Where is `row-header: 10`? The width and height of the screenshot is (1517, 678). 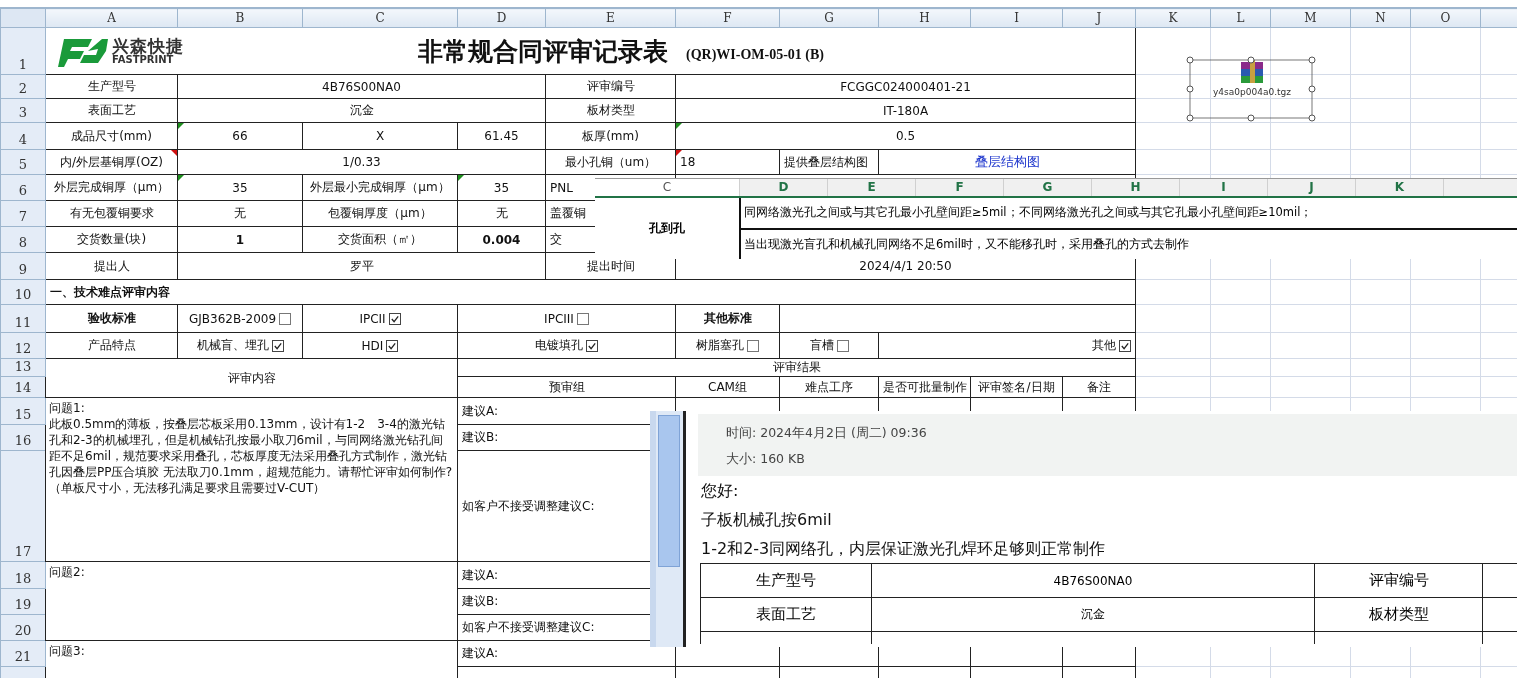 row-header: 10 is located at coordinates (23, 292).